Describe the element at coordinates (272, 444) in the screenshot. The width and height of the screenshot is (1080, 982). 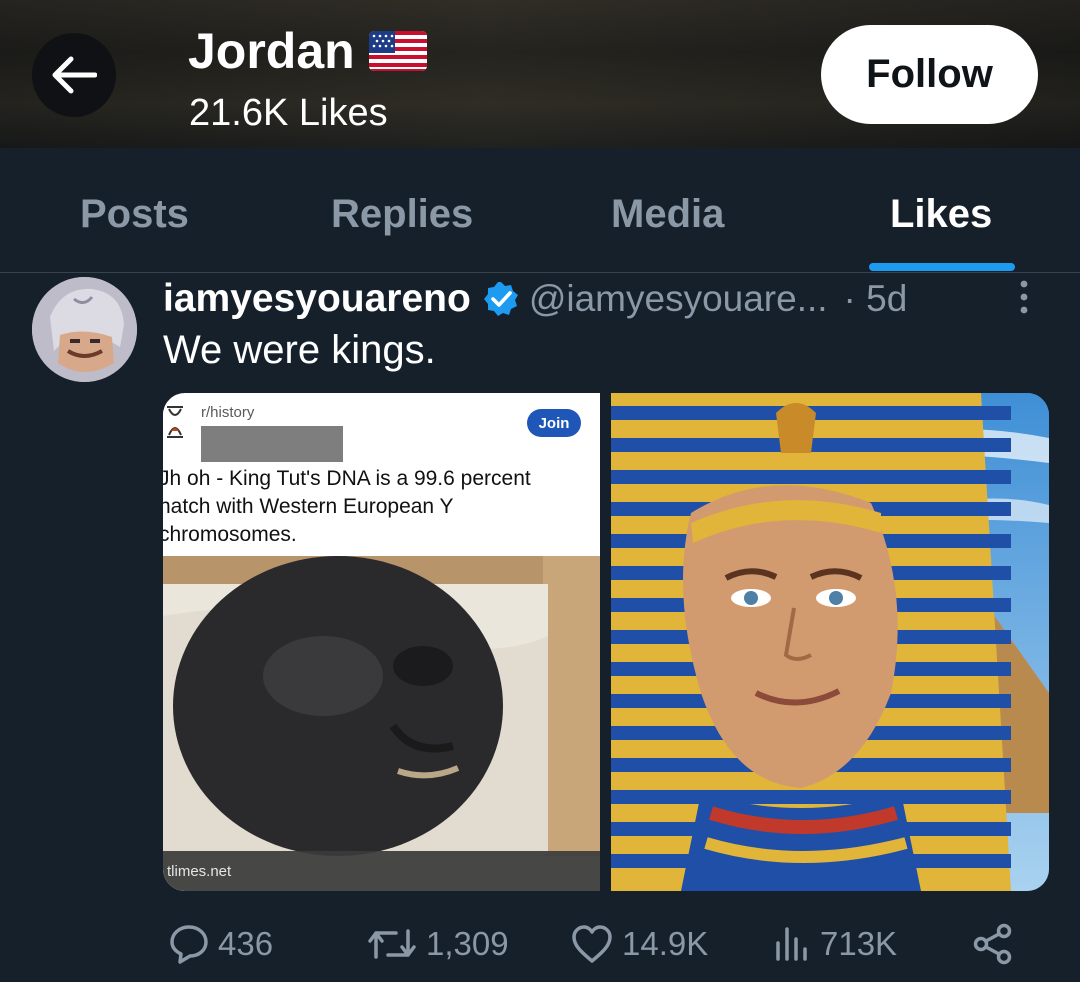
I see `redacted-block` at that location.